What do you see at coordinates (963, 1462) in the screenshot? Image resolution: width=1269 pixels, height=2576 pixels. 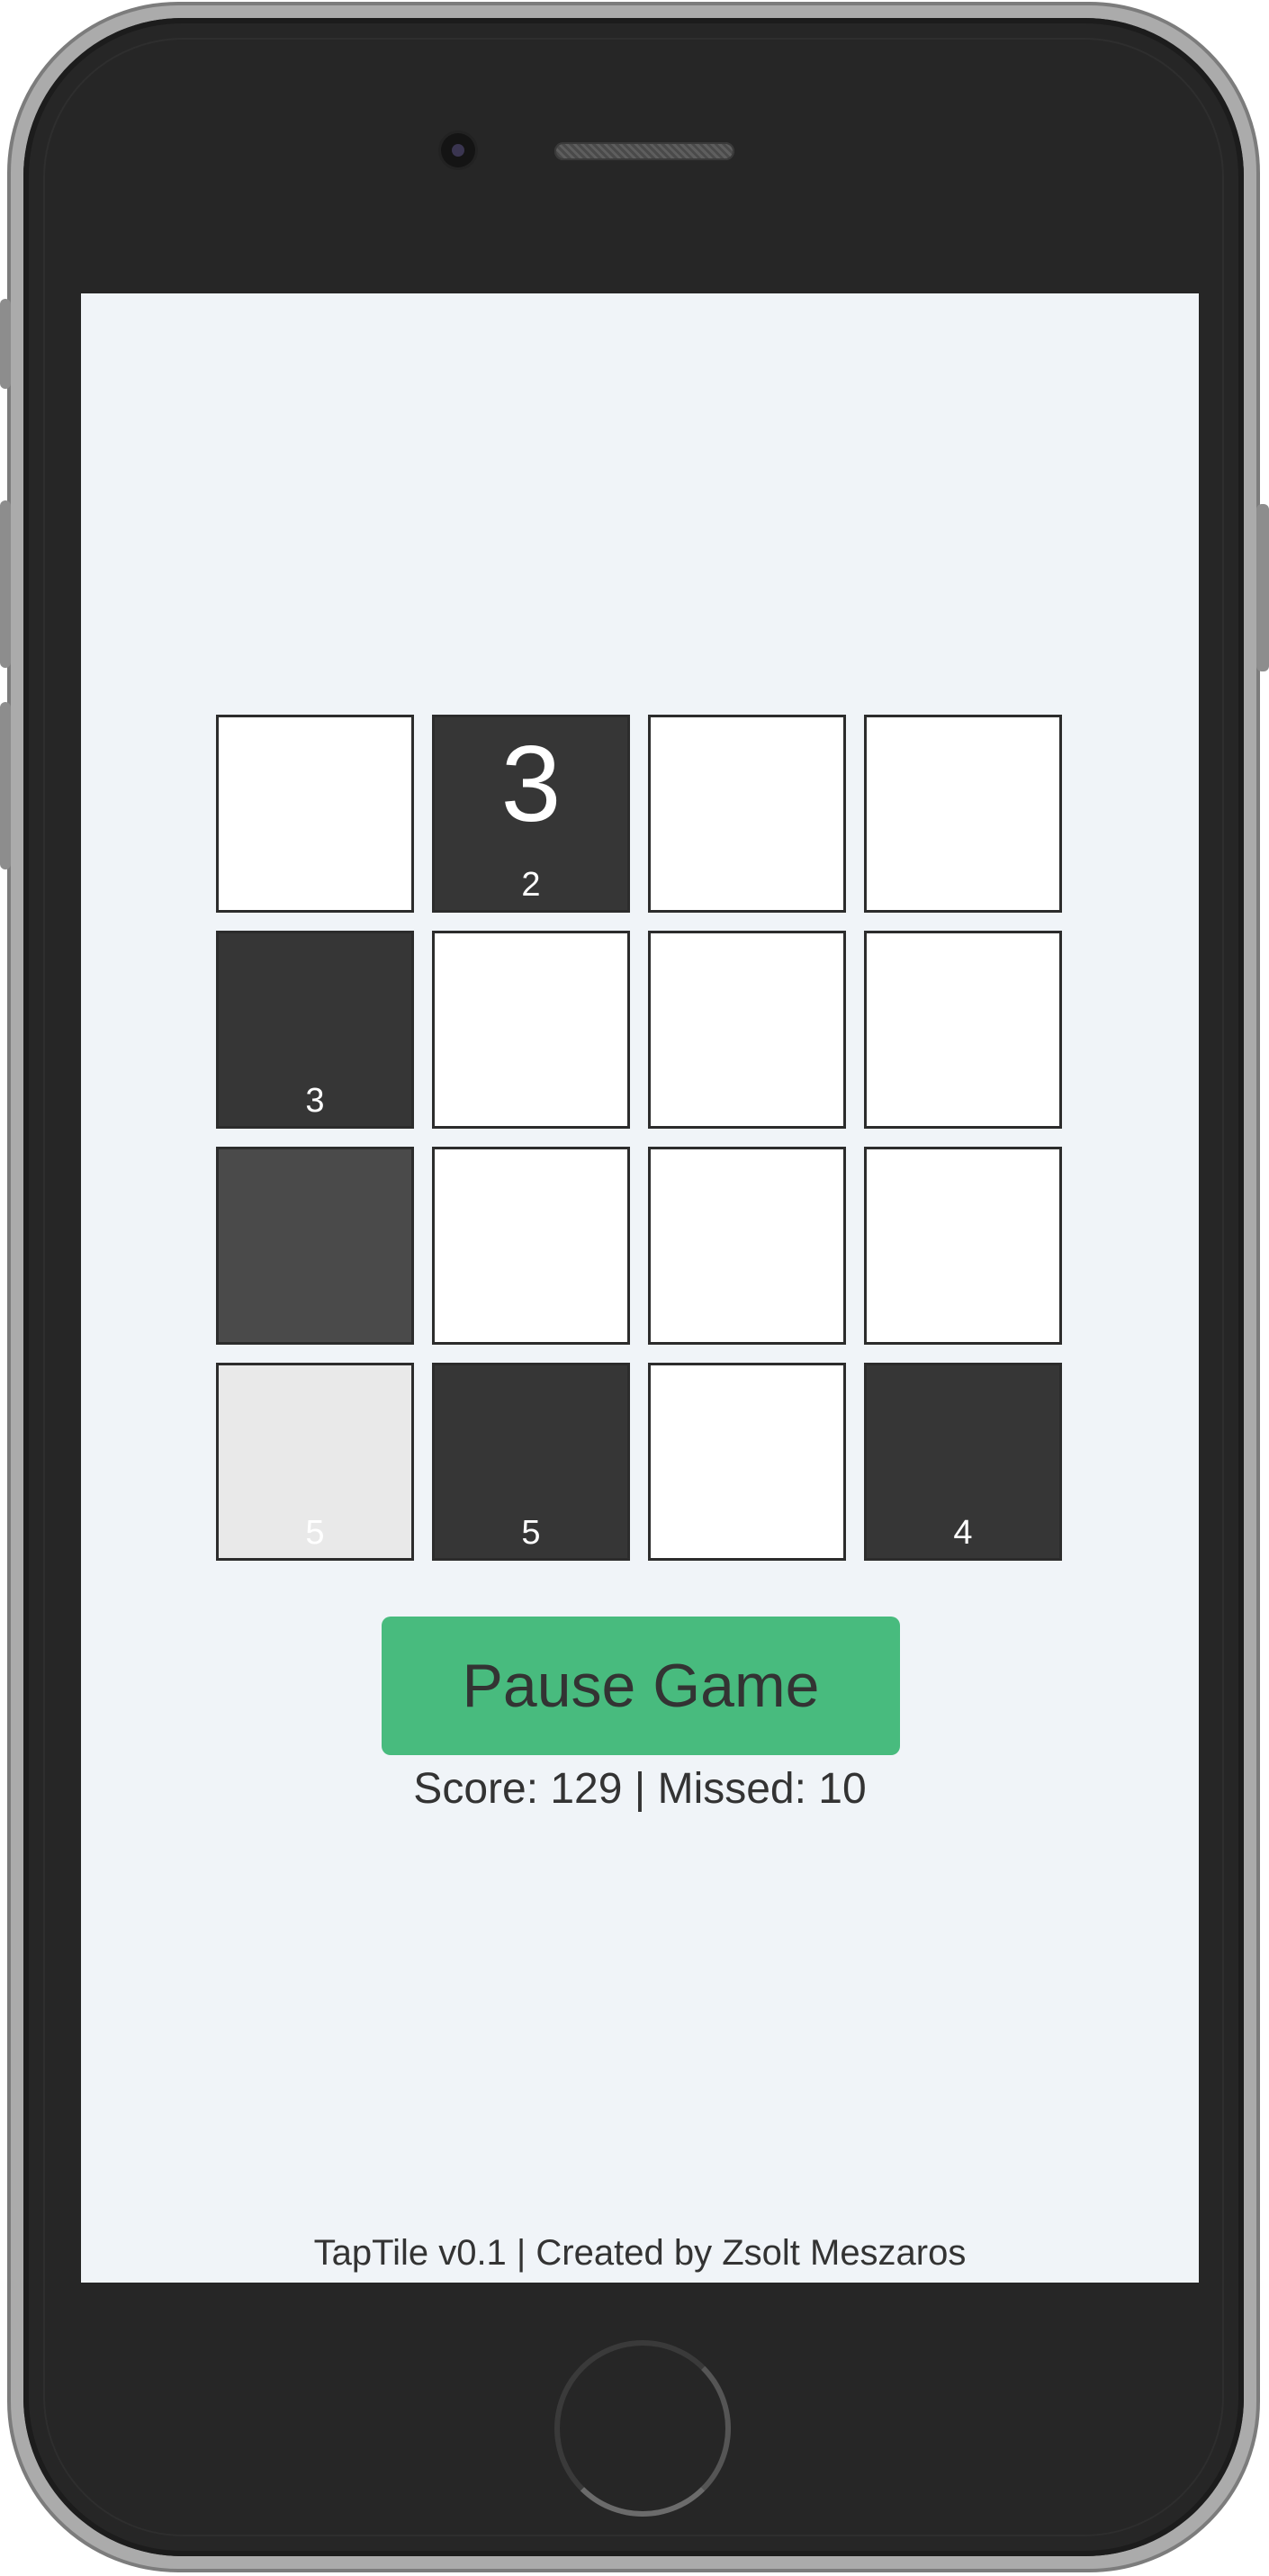 I see `game-tile: 4` at bounding box center [963, 1462].